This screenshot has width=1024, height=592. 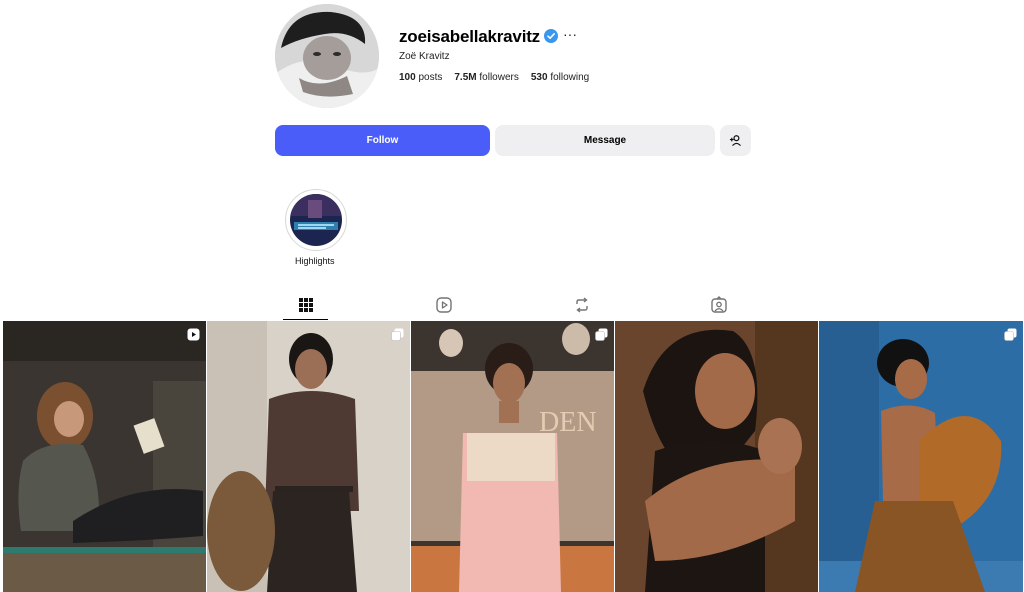 I want to click on profile-stats: 100 posts 7.5M followers 530 following, so click(x=494, y=77).